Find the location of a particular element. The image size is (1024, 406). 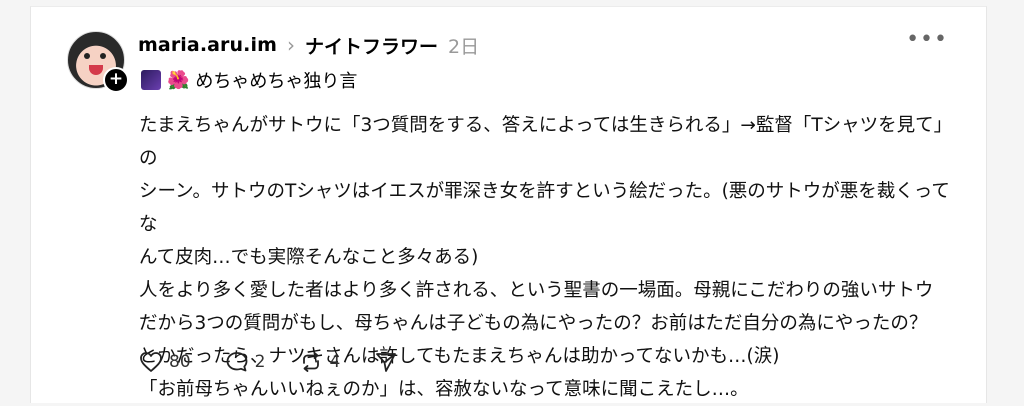

share-button is located at coordinates (386, 362).